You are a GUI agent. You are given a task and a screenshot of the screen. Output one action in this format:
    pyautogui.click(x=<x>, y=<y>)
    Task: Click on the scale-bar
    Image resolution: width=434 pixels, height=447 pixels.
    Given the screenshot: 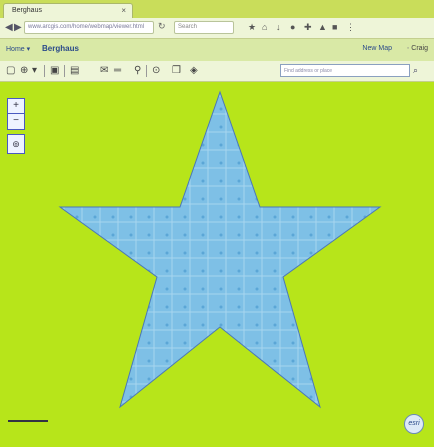 What is the action you would take?
    pyautogui.click(x=28, y=421)
    